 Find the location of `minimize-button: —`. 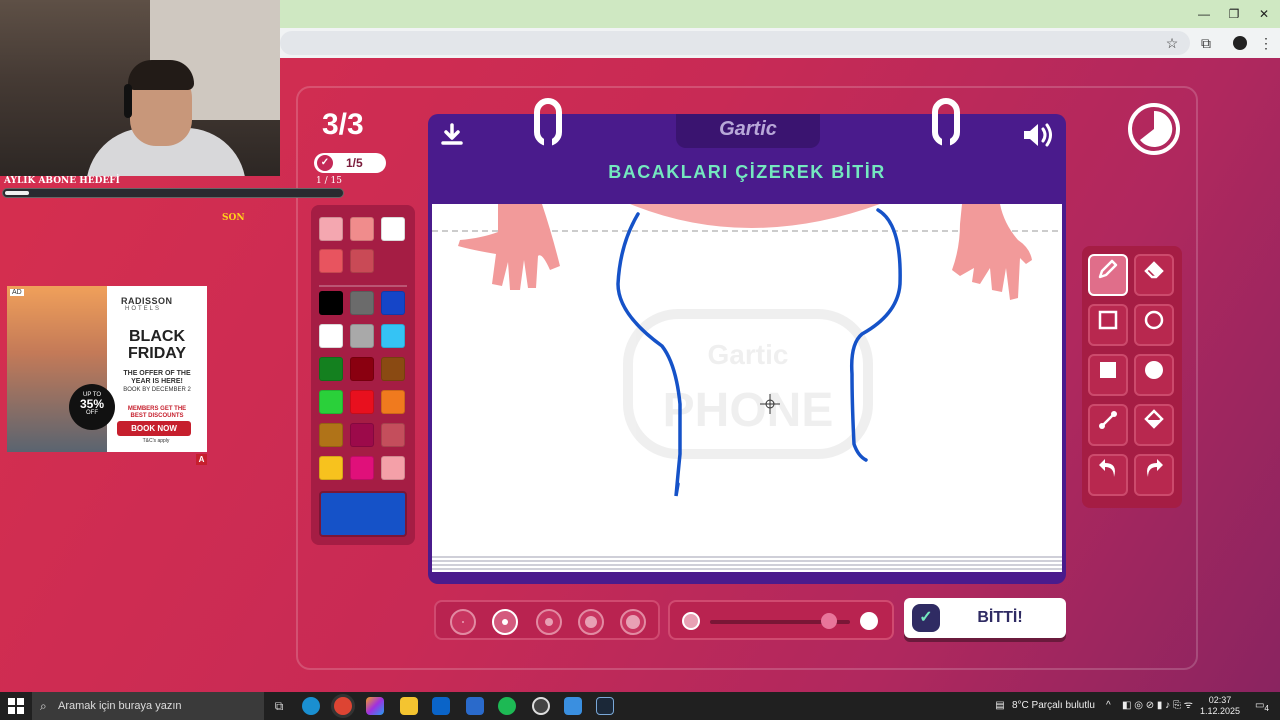

minimize-button: — is located at coordinates (1204, 14).